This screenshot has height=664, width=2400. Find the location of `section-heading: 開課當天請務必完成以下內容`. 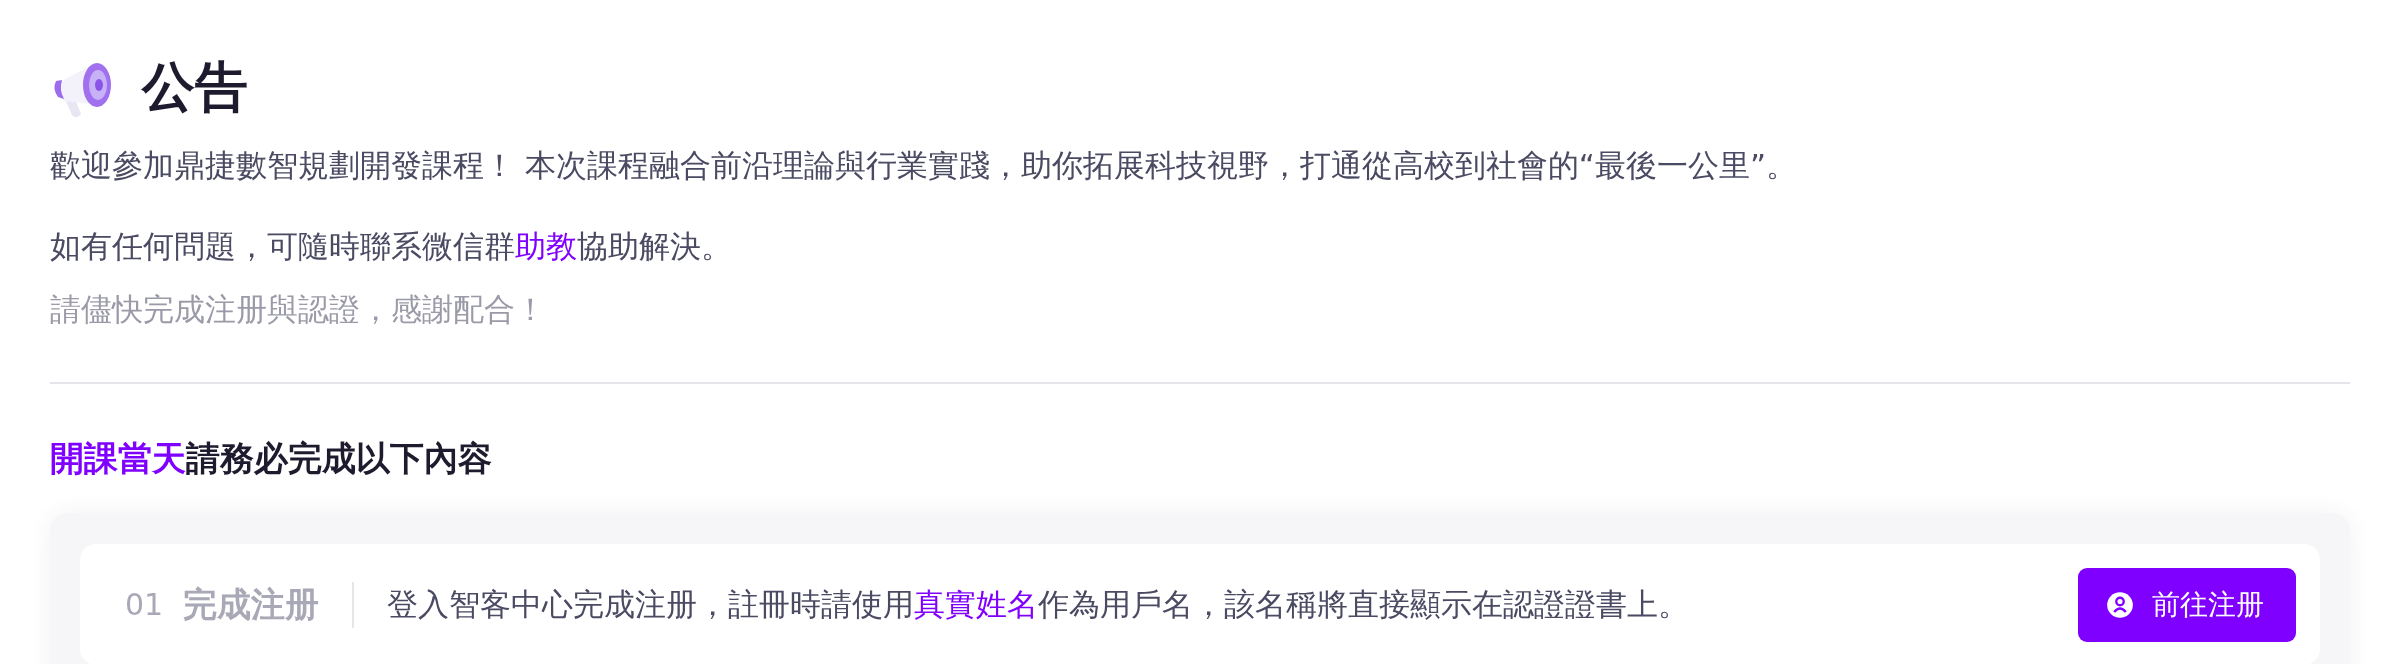

section-heading: 開課當天請務必完成以下內容 is located at coordinates (271, 458).